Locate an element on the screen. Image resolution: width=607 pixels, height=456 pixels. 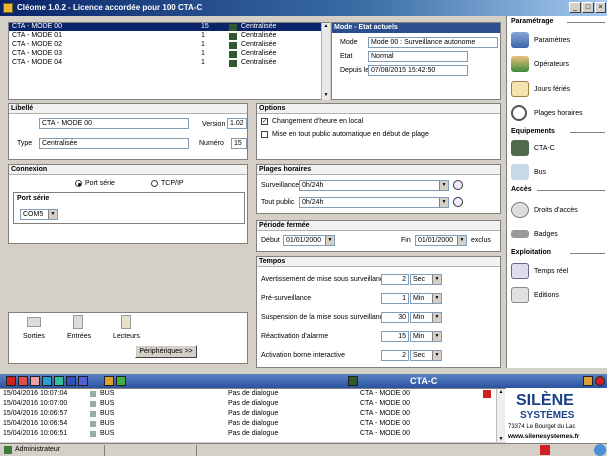
sidebar-item-plages-horaires: Plages horaires is located at coordinates (559, 114).